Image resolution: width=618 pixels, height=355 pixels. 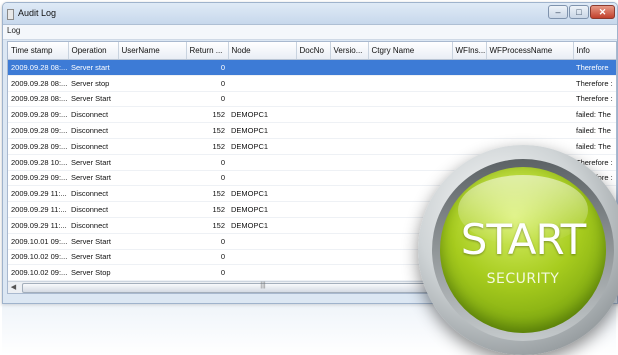 I want to click on start-button: START SECURITY, so click(x=523, y=250).